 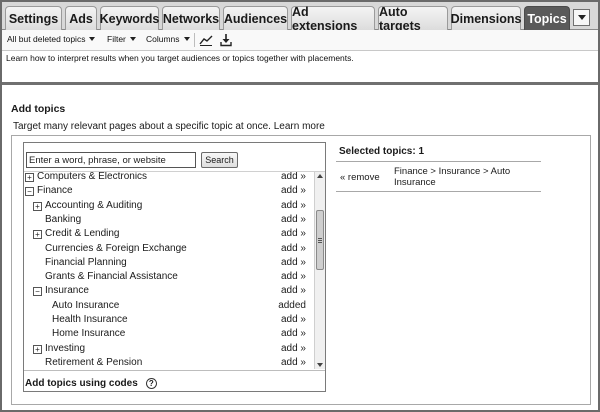 I want to click on topic-row: Grants & Financial Assistance add », so click(x=169, y=277).